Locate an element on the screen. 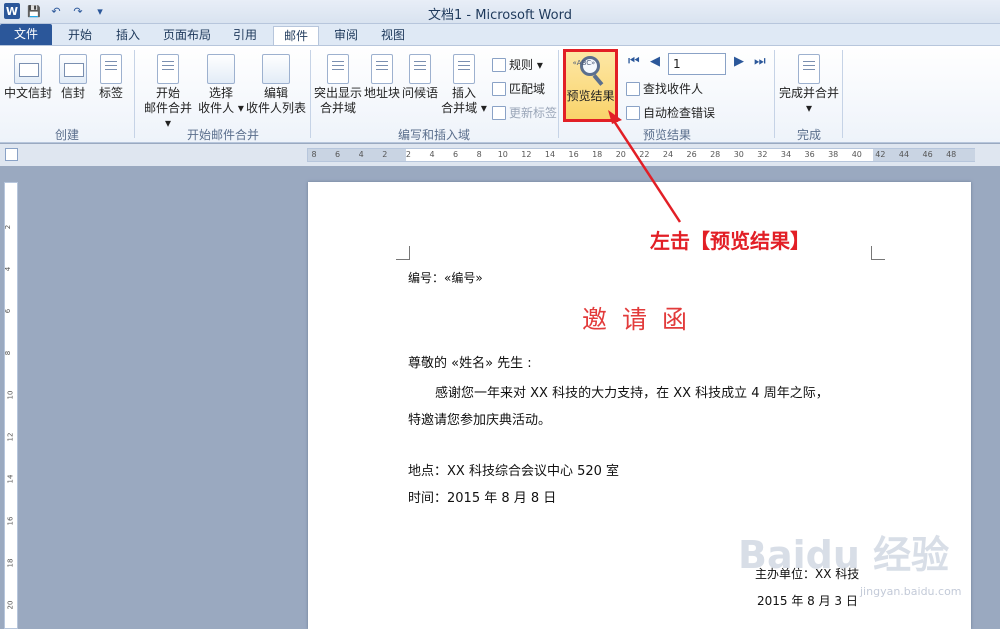 This screenshot has height=629, width=1000. labels-button: 标签 is located at coordinates (111, 77).